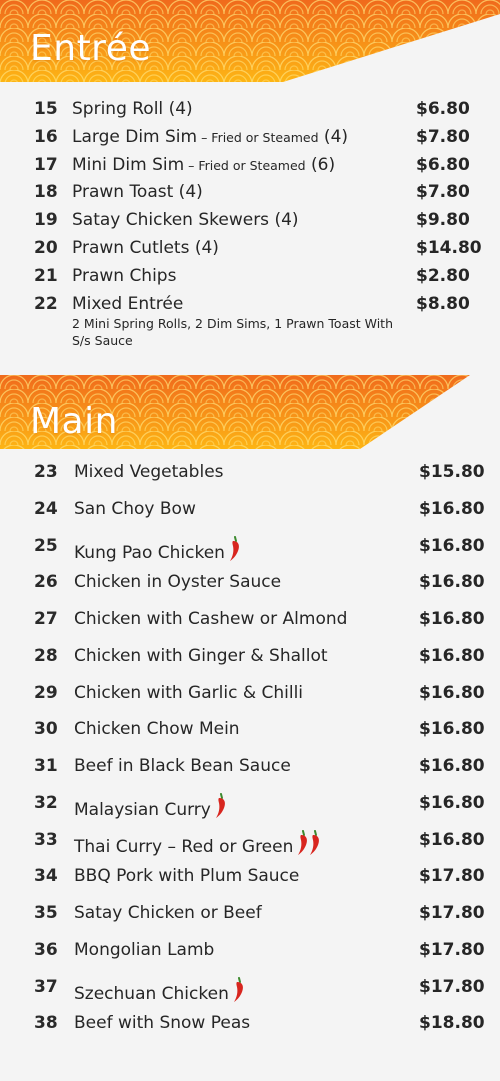 Image resolution: width=500 pixels, height=1081 pixels. Describe the element at coordinates (333, 136) in the screenshot. I see `item-quantity: (4)` at that location.